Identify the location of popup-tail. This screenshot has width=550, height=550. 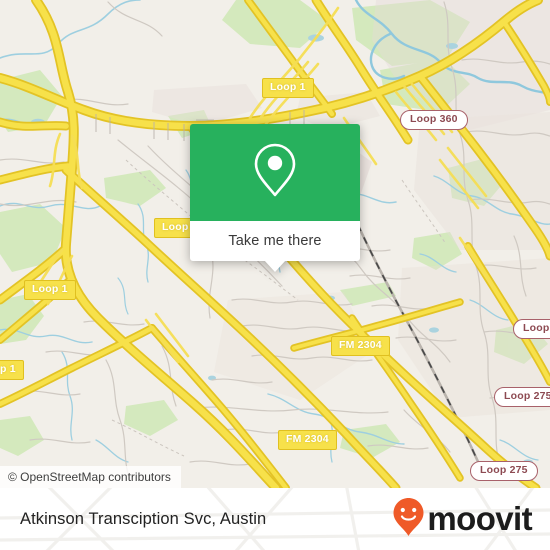
(275, 266).